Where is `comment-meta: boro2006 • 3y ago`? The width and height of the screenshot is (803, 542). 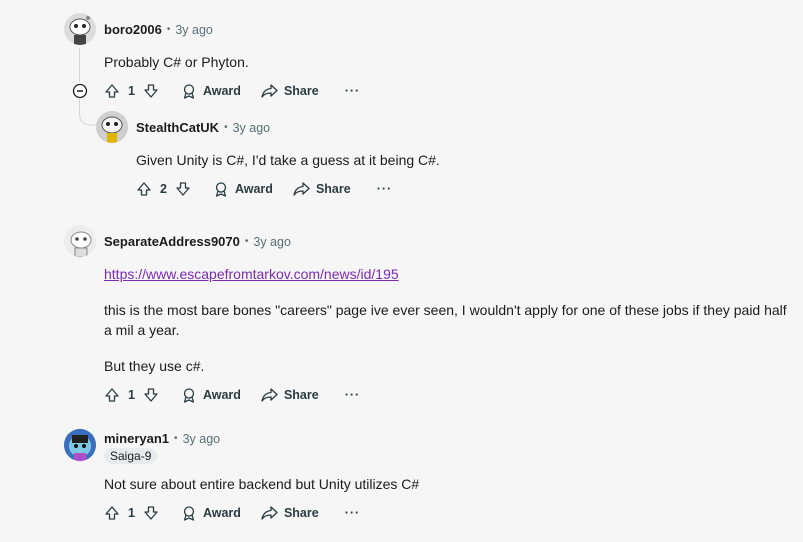
comment-meta: boro2006 • 3y ago is located at coordinates (158, 29).